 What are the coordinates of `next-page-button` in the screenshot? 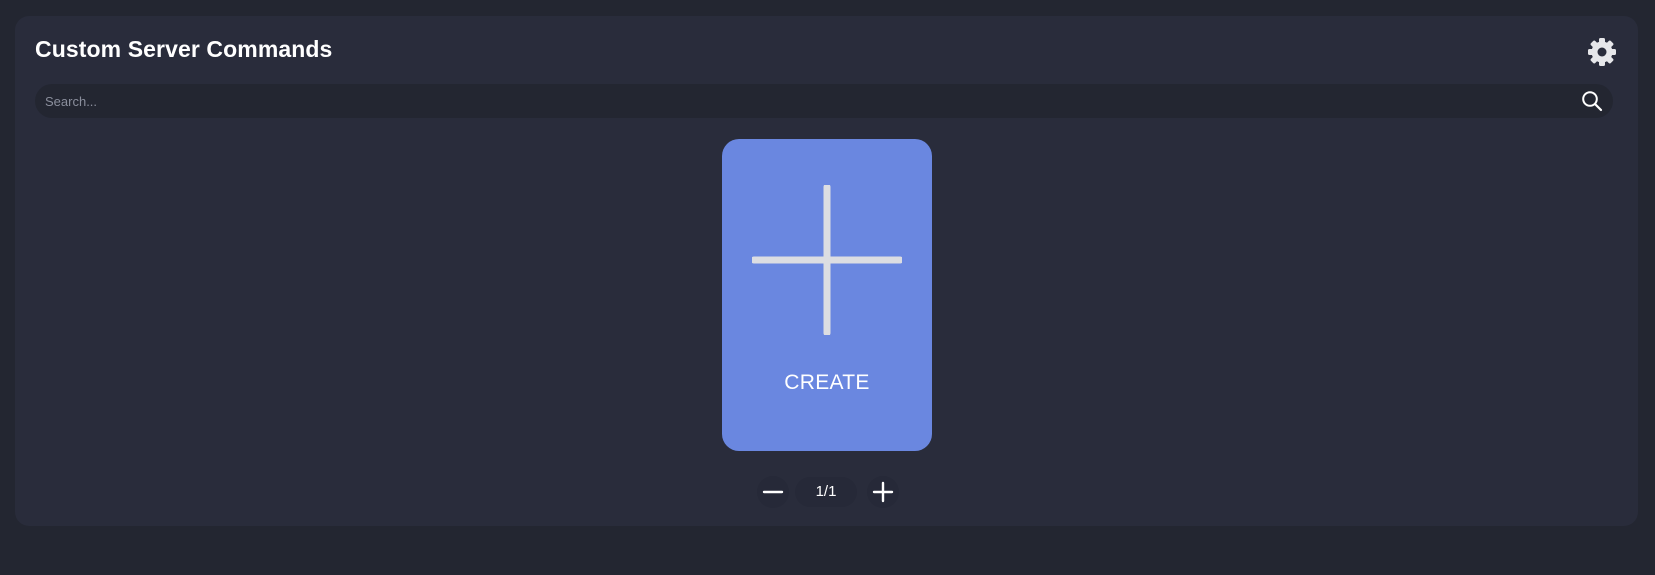 It's located at (883, 492).